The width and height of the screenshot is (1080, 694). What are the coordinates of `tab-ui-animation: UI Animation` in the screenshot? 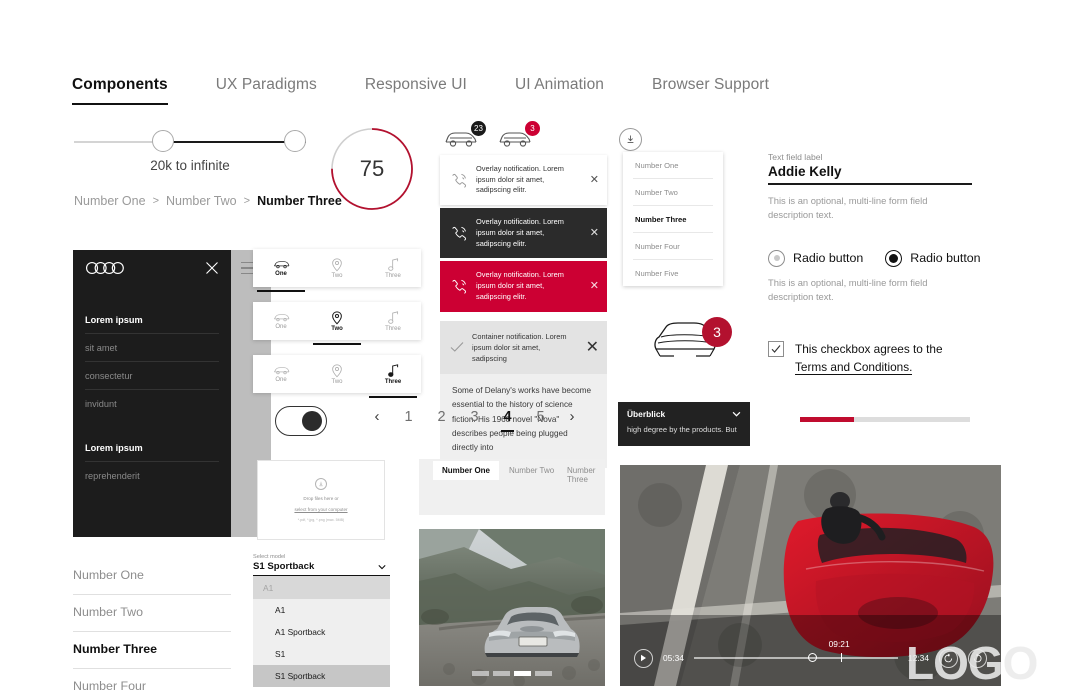 It's located at (559, 89).